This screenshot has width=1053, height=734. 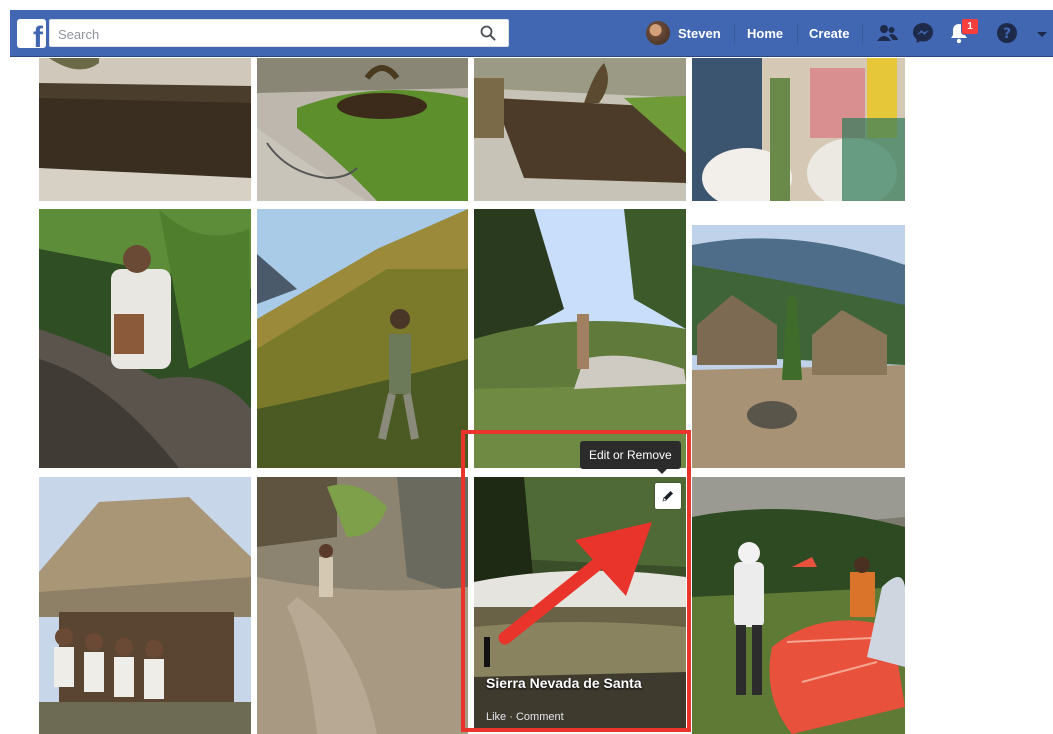 I want to click on search-icon, so click(x=488, y=33).